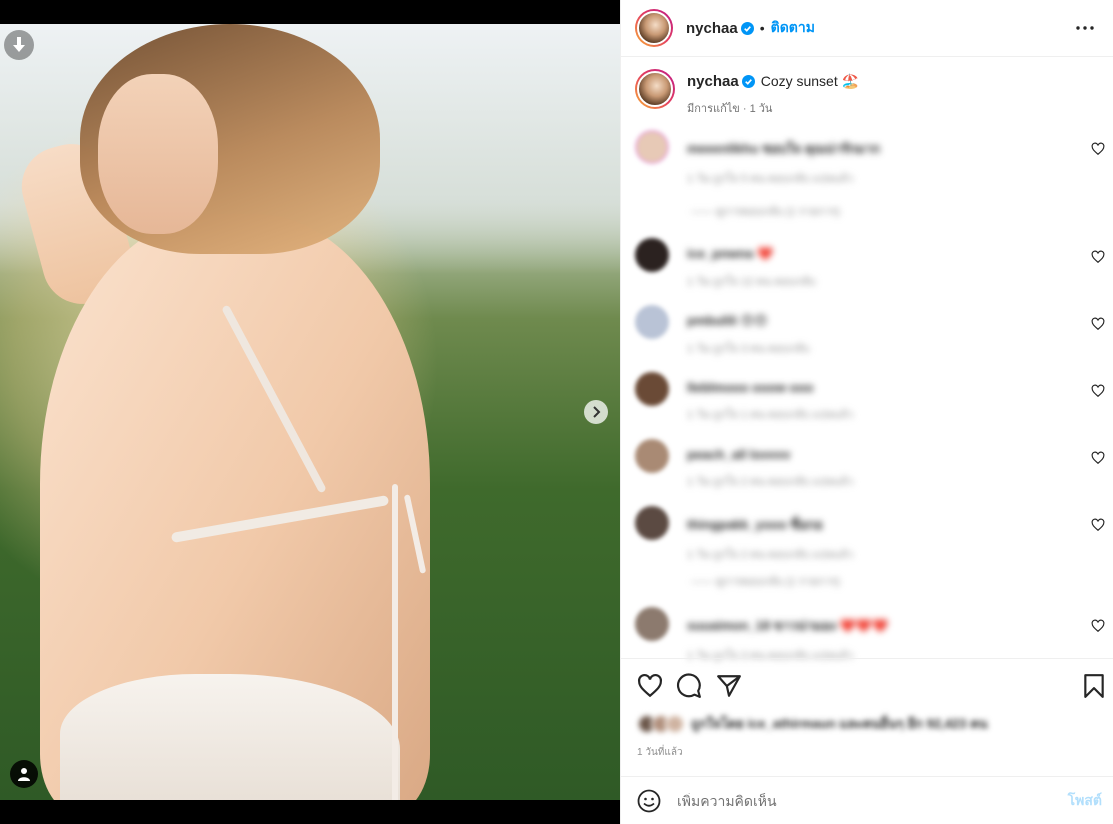  Describe the element at coordinates (831, 625) in the screenshot. I see `comment-text: ขาวน่ามอง ❤️❤️❤️` at that location.